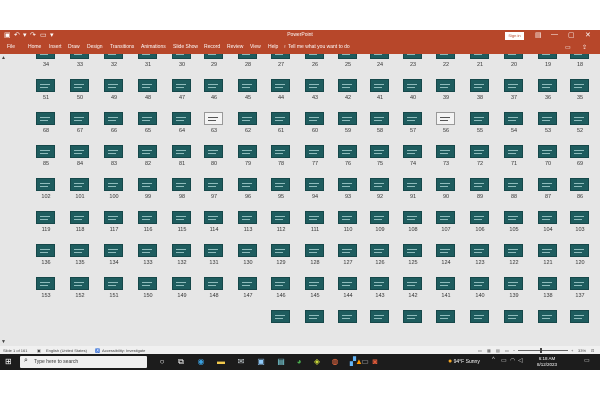 Image resolution: width=600 pixels, height=400 pixels. Describe the element at coordinates (571, 35) in the screenshot. I see `maximize-button: ▢` at that location.